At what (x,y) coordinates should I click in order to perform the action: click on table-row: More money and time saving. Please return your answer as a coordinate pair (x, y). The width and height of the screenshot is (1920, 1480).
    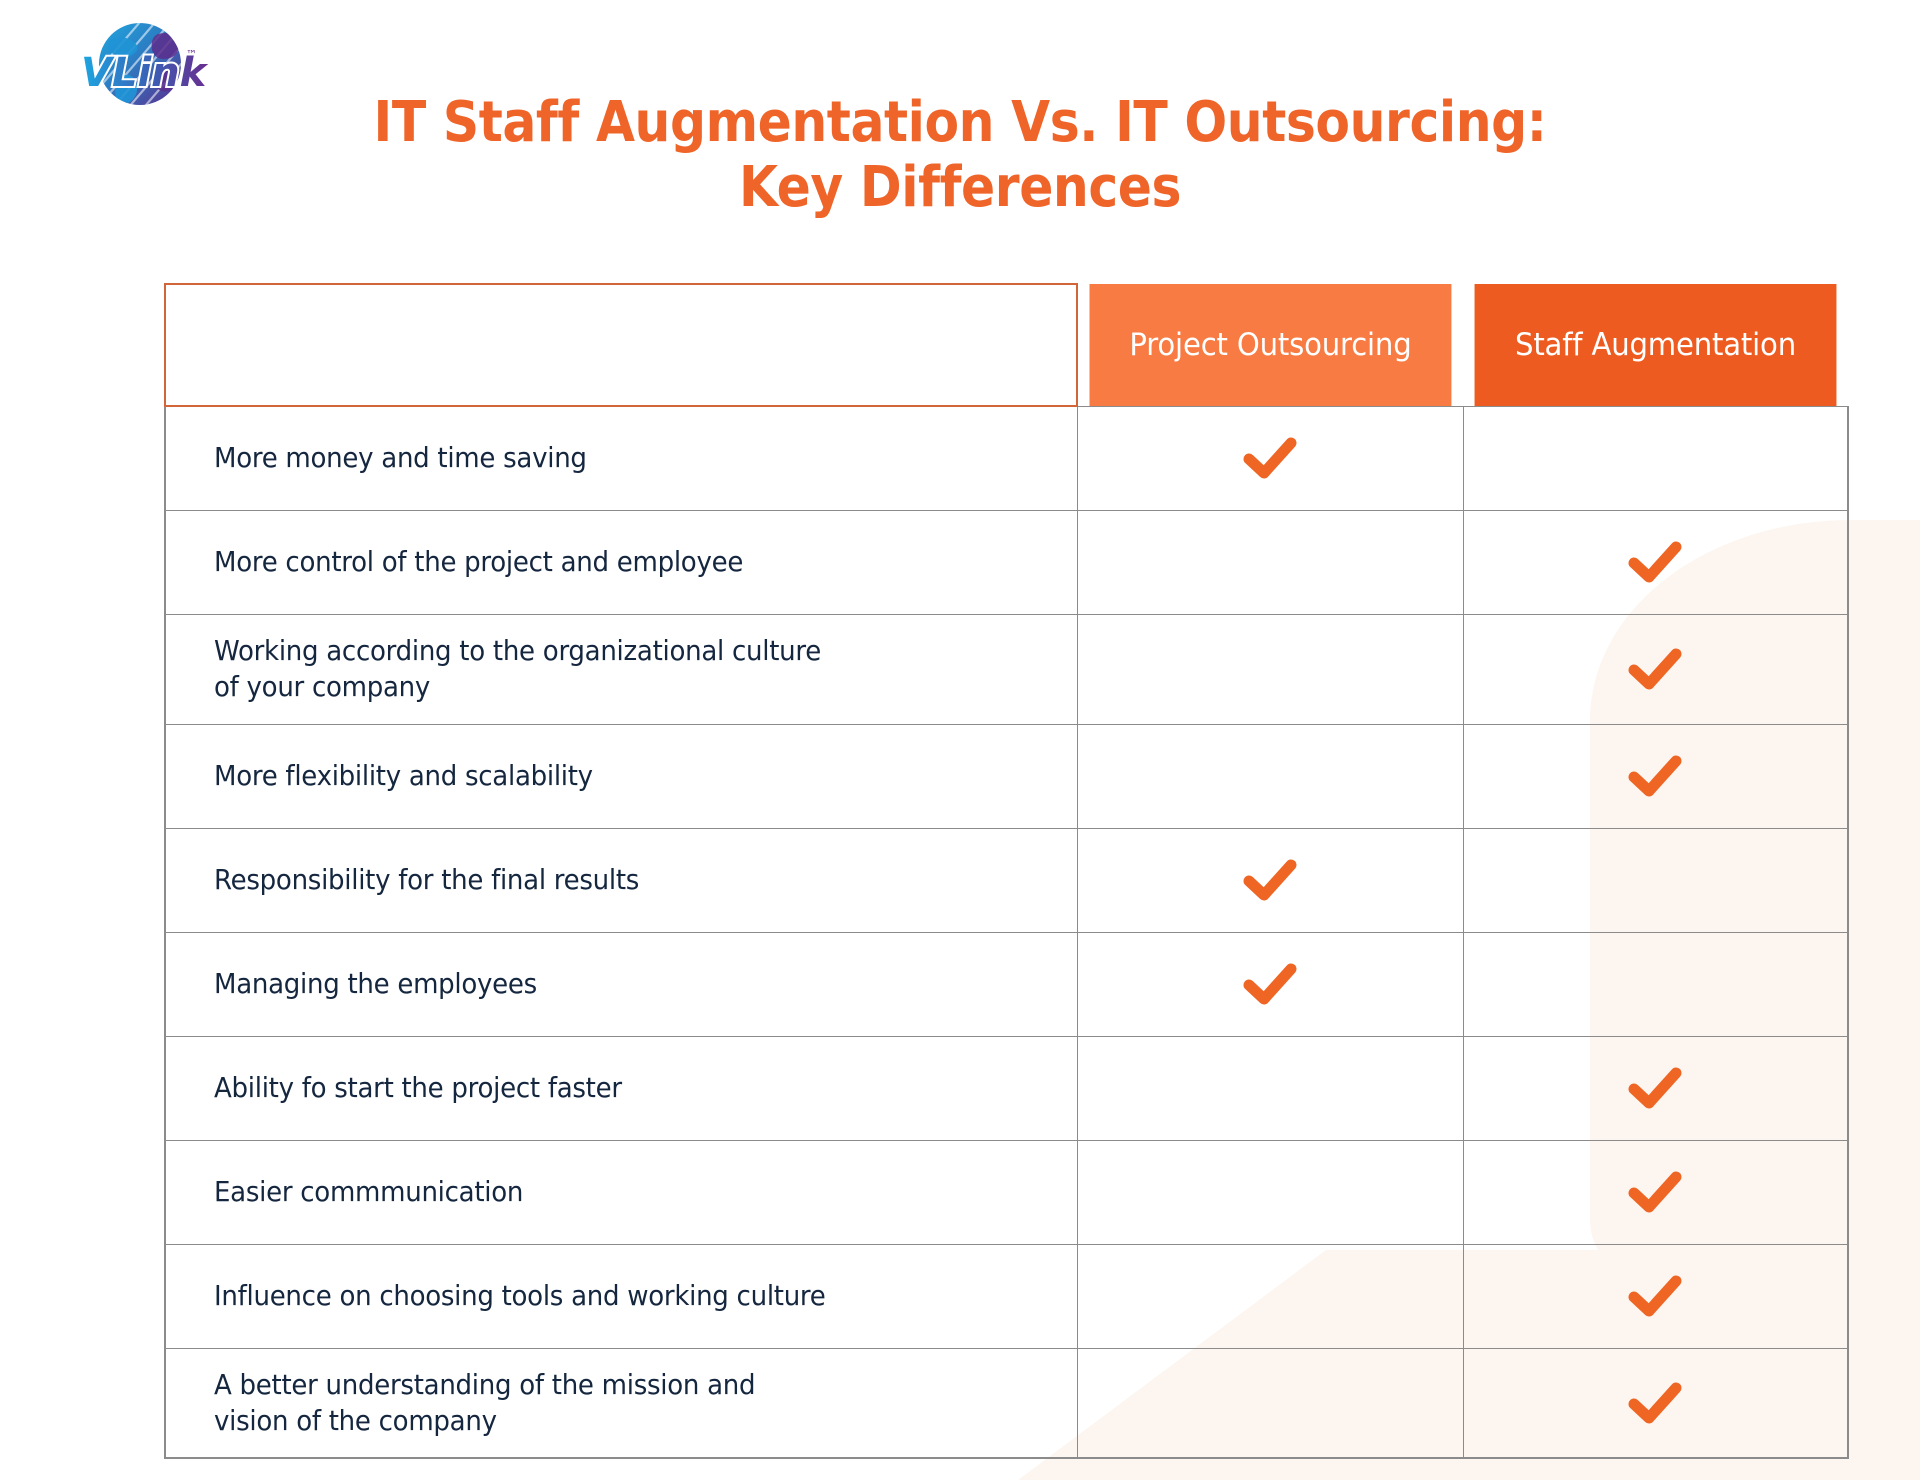
    Looking at the image, I should click on (1006, 458).